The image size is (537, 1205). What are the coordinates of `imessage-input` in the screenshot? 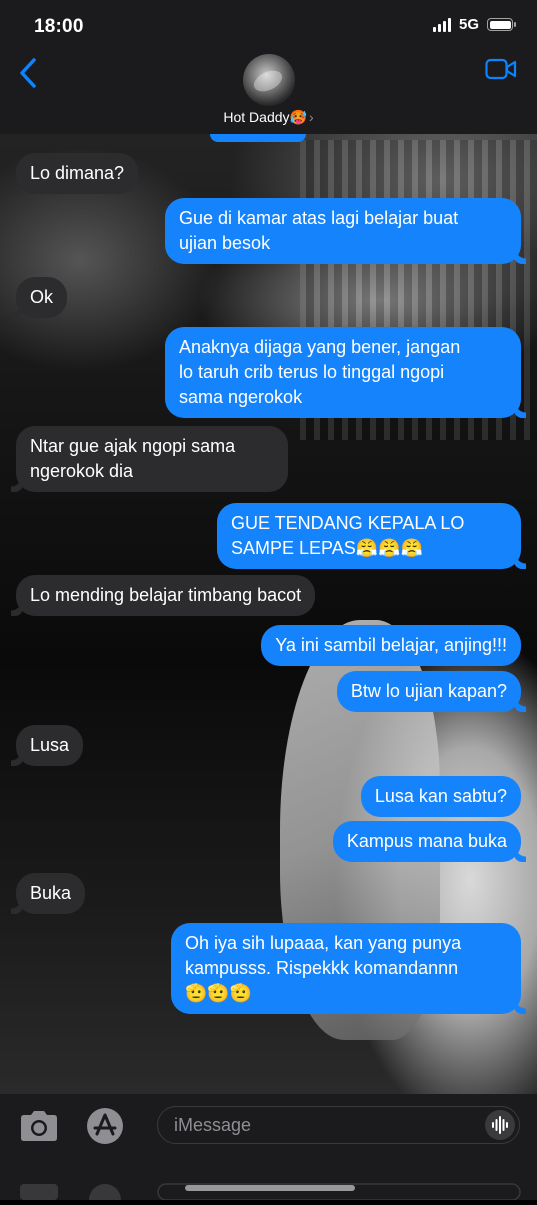 It's located at (324, 1125).